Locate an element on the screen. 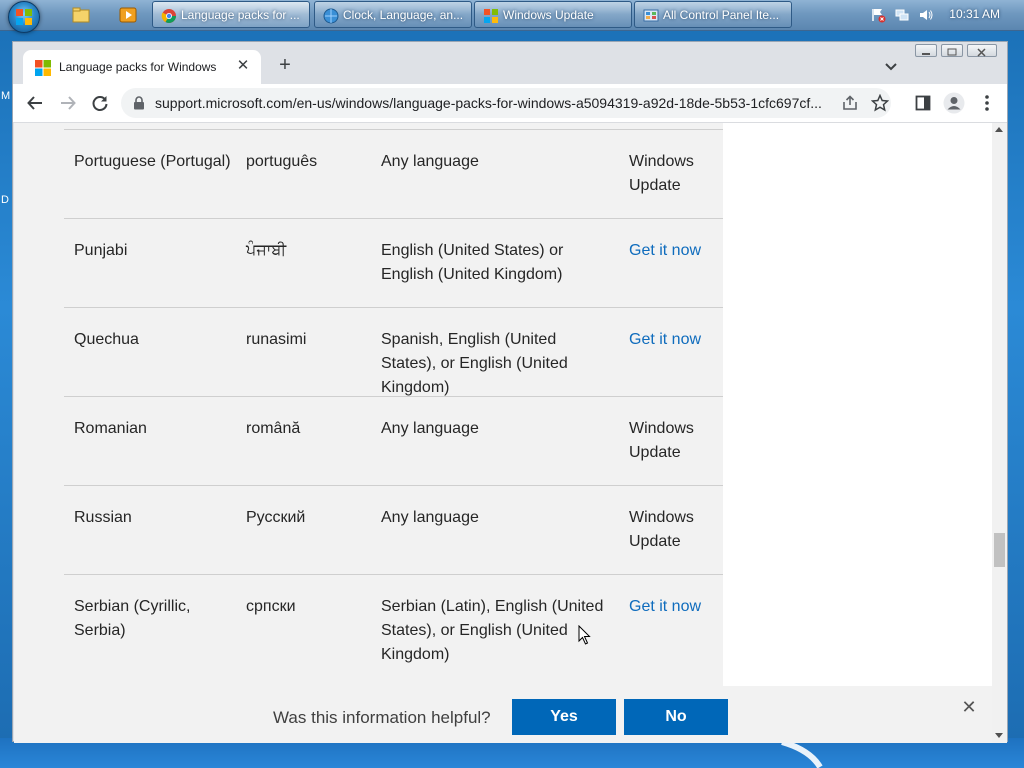 This screenshot has width=1024, height=768. side-panel-icon is located at coordinates (923, 103).